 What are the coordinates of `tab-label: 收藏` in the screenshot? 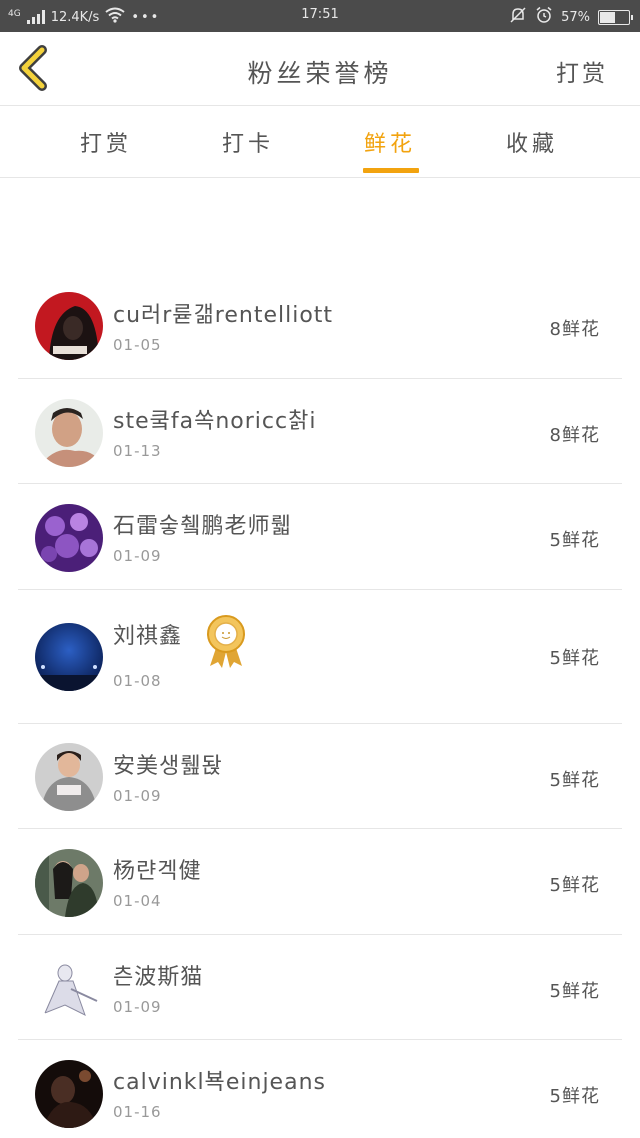 It's located at (531, 144).